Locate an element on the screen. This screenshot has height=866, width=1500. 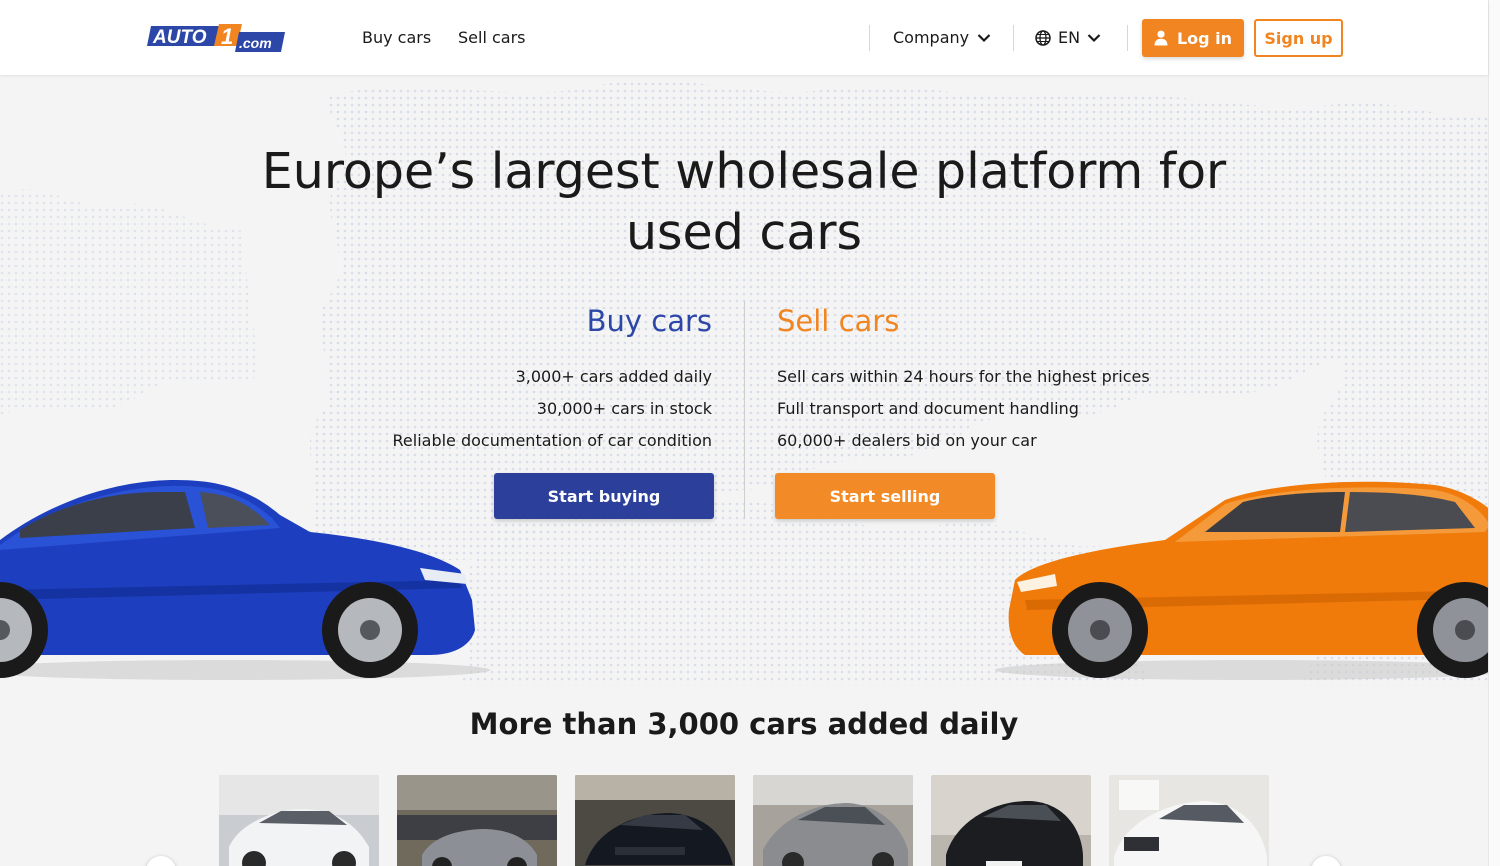
auto1-logo: AUTO 1 .com is located at coordinates (216, 38).